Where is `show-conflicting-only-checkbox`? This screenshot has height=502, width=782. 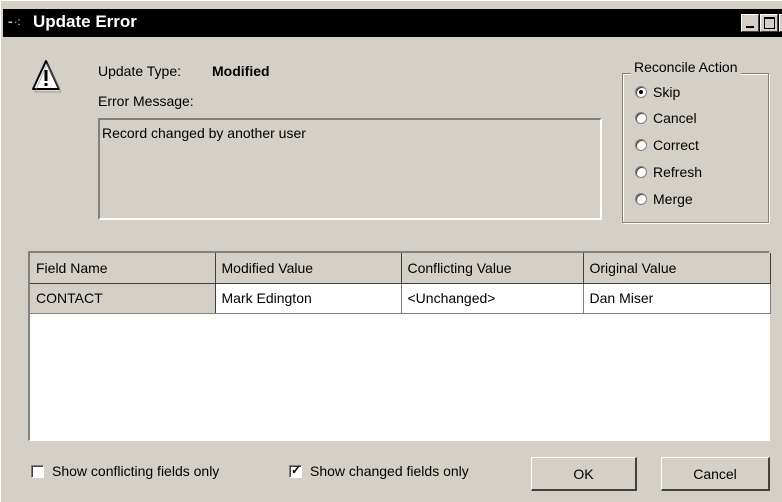
show-conflicting-only-checkbox is located at coordinates (37, 471).